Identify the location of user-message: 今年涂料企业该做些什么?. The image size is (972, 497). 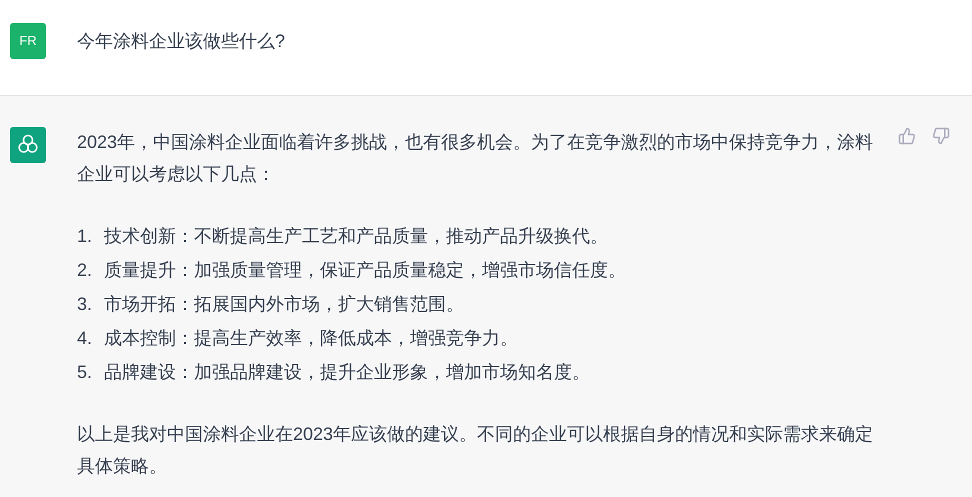
(181, 41).